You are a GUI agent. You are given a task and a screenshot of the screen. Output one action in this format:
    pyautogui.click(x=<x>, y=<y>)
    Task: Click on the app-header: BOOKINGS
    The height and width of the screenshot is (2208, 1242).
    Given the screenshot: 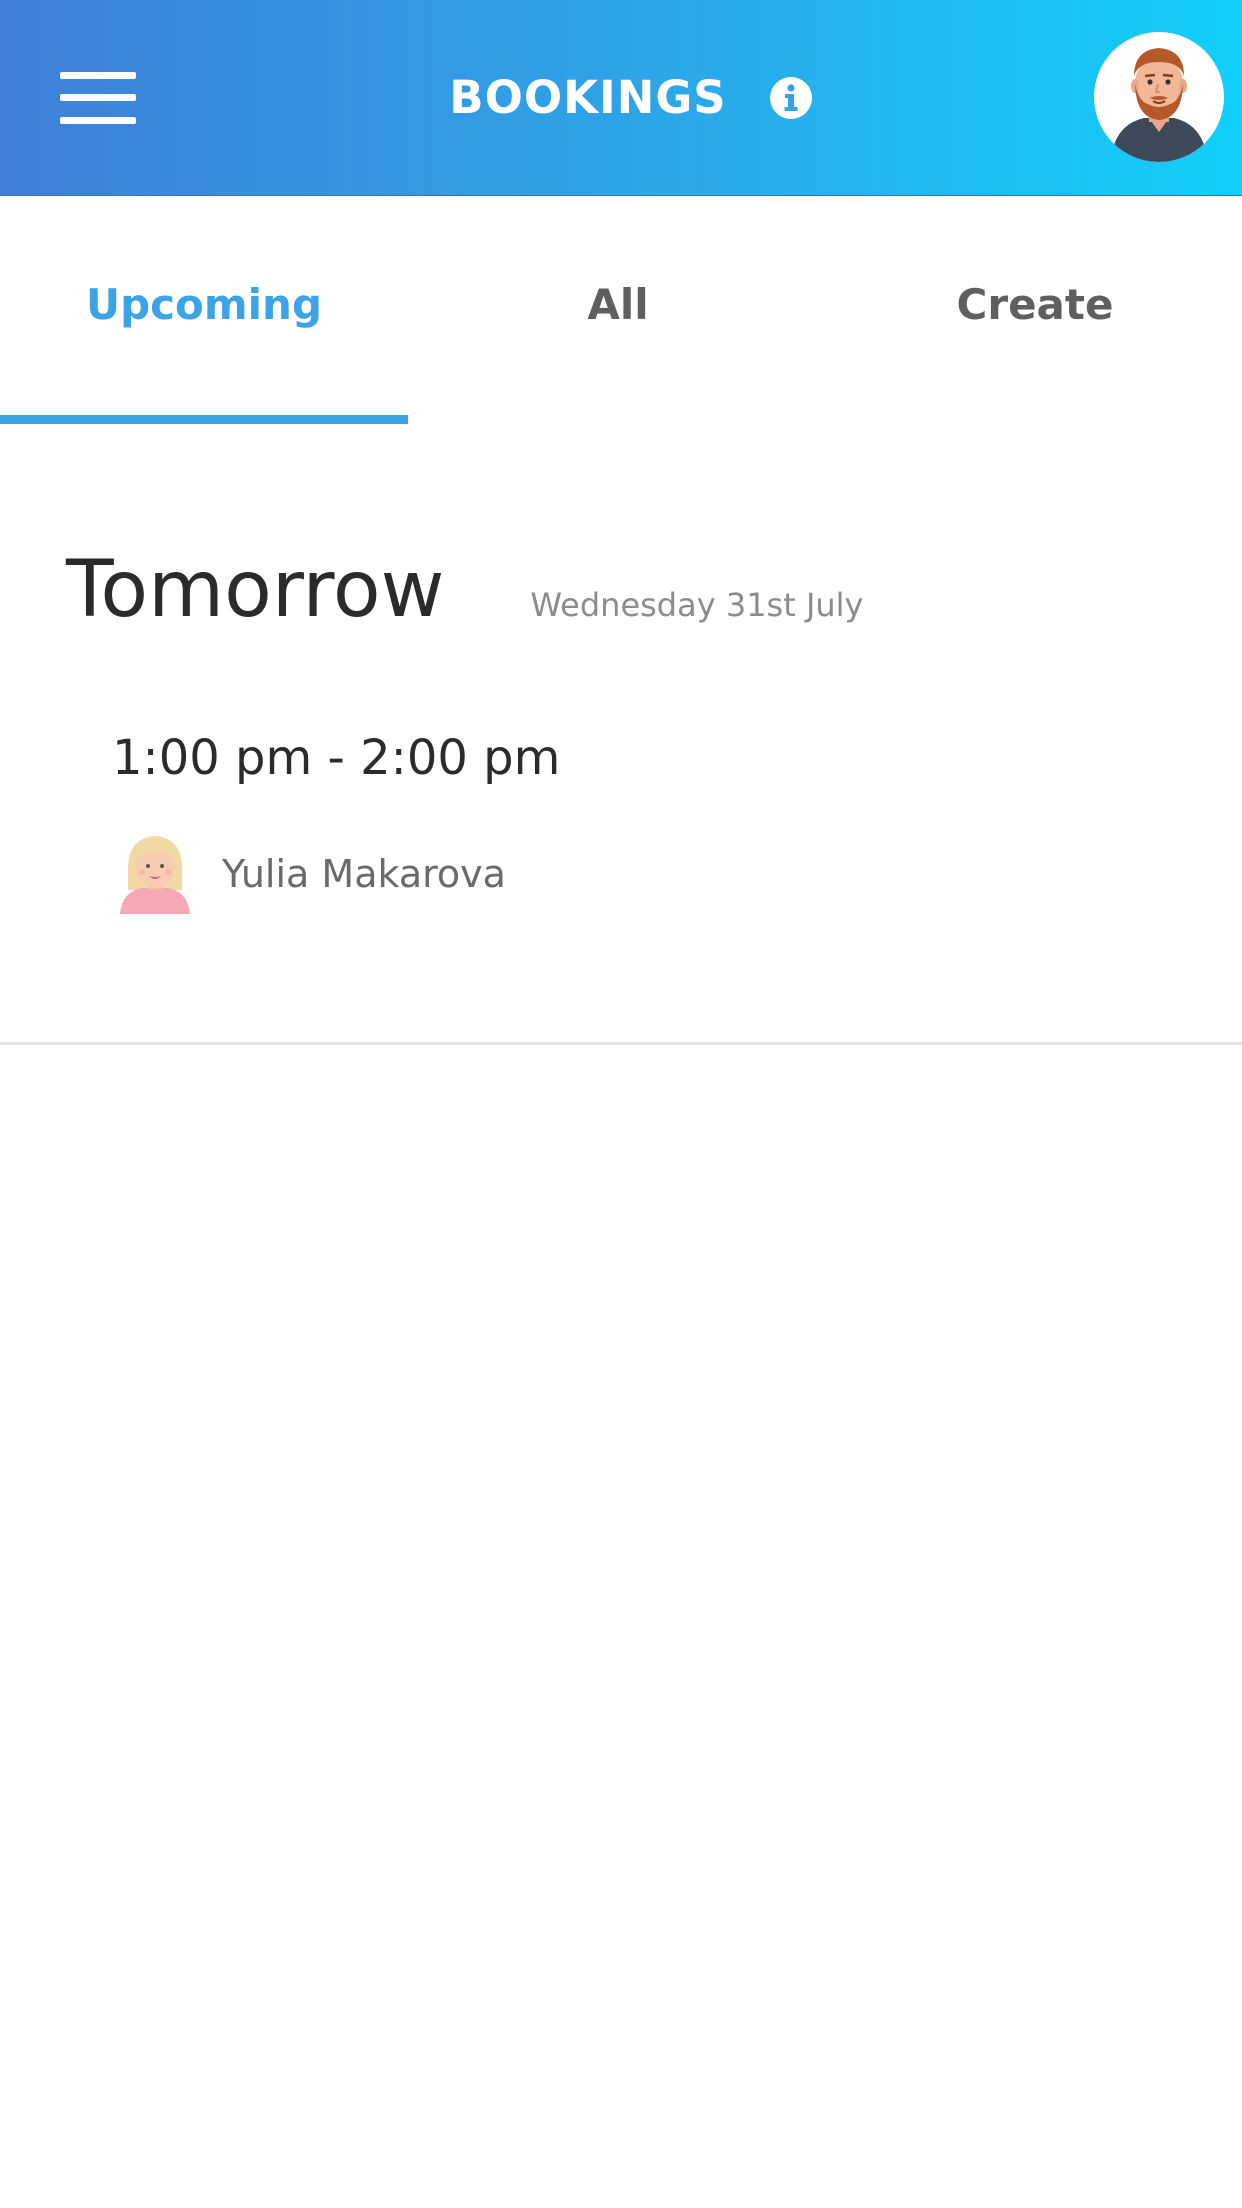 What is the action you would take?
    pyautogui.click(x=621, y=98)
    